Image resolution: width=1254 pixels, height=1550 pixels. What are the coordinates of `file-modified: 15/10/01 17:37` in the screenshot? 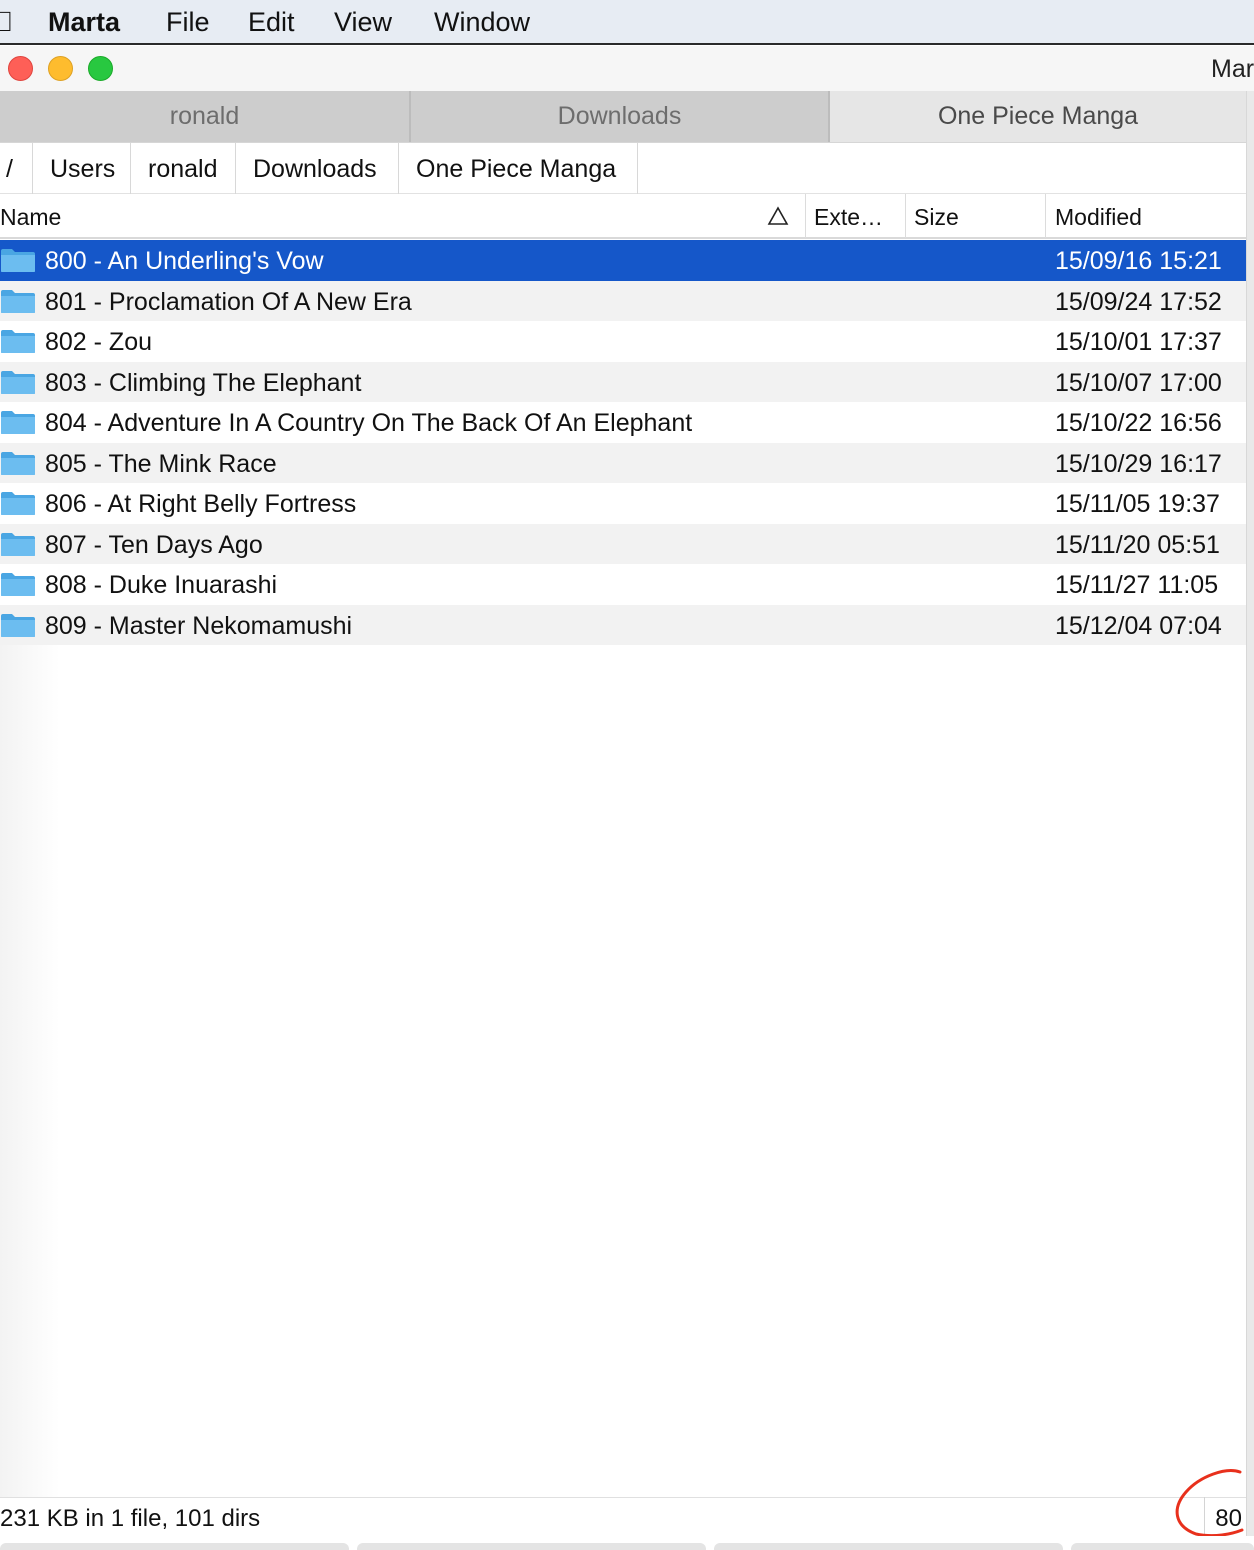 It's located at (1138, 342).